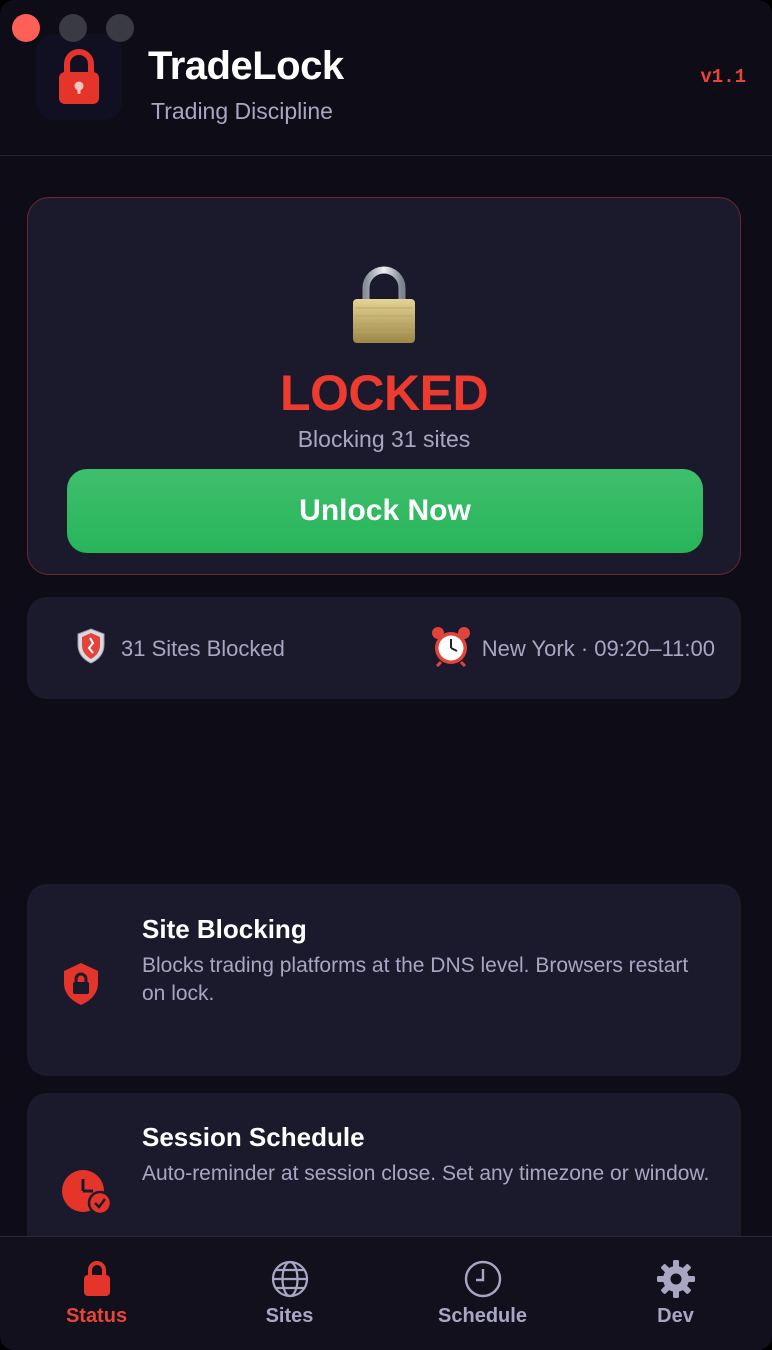 The width and height of the screenshot is (772, 1350). What do you see at coordinates (598, 648) in the screenshot?
I see `schedule-text: New York · 09:20–11:00` at bounding box center [598, 648].